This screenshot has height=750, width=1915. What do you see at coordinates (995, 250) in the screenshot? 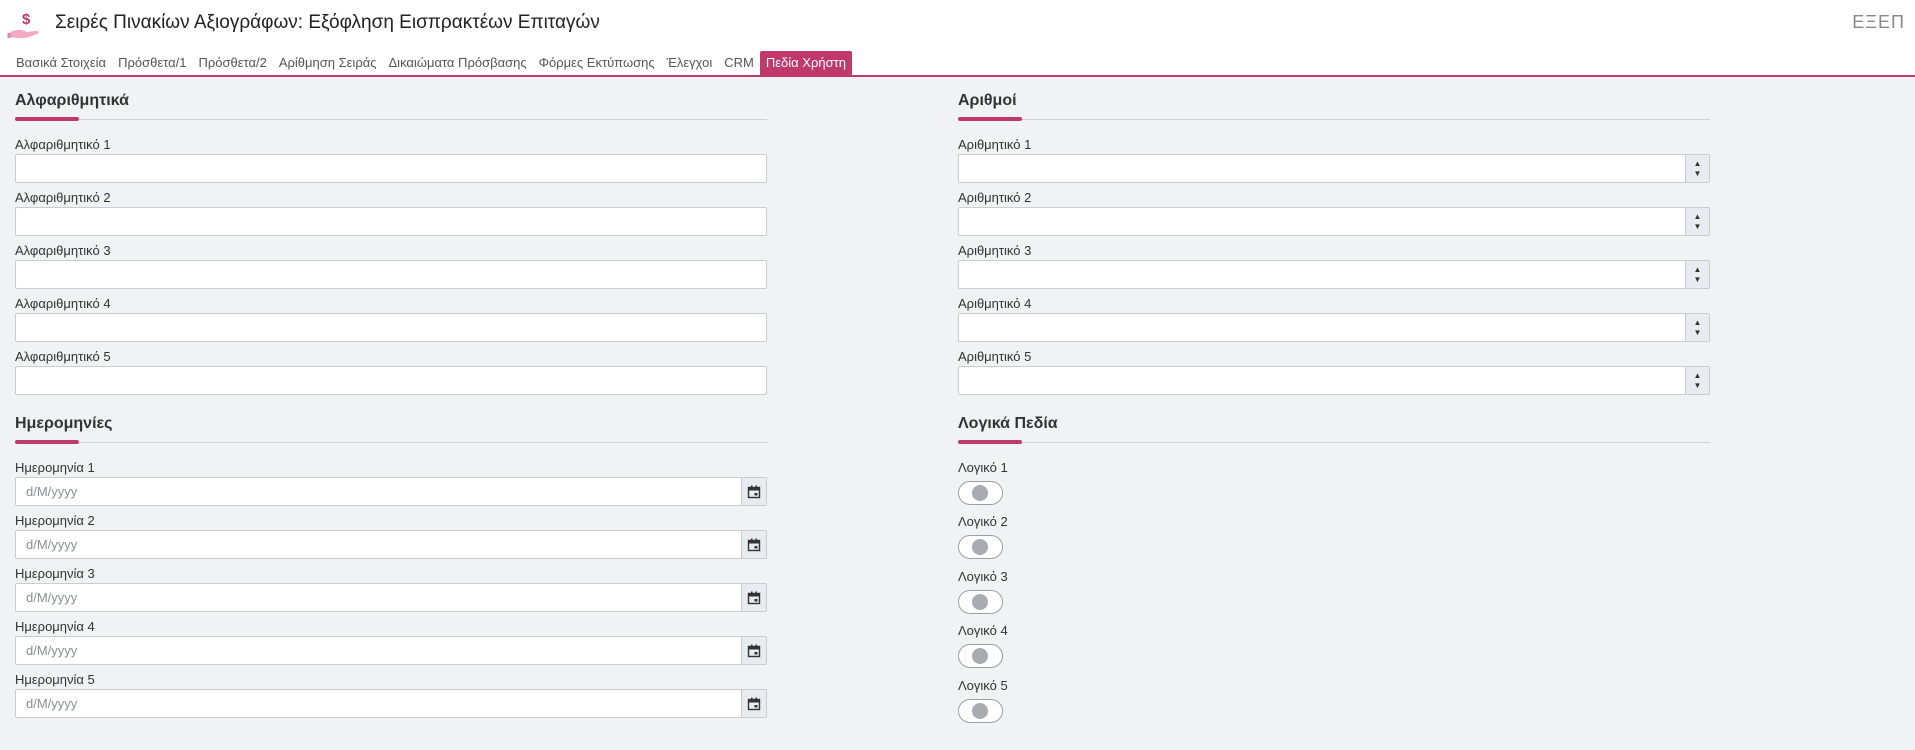
I see `field-label: Αριθμητικό 3` at bounding box center [995, 250].